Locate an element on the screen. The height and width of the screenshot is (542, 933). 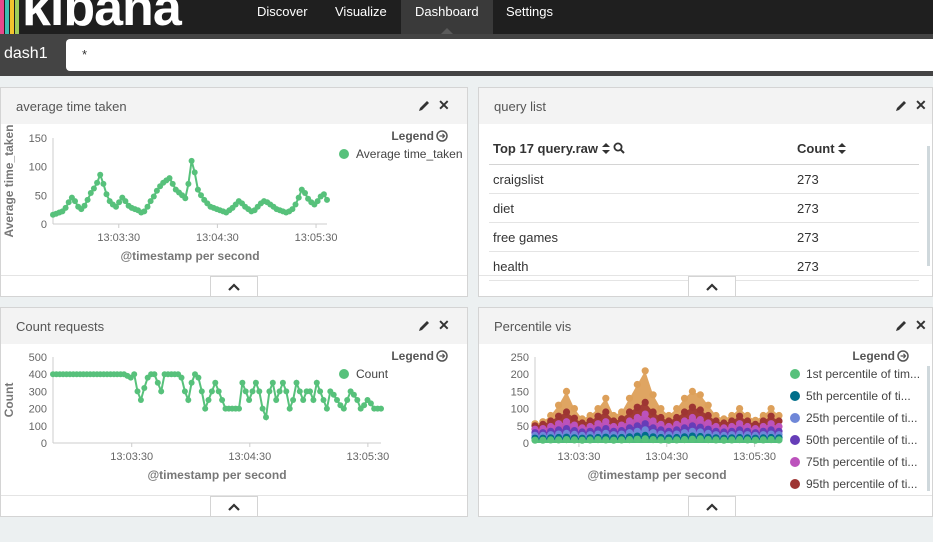
x-tick-label: 13:03:30 is located at coordinates (131, 457).